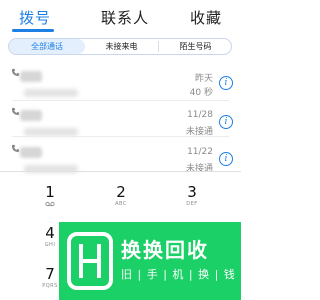  I want to click on dialpad-key-1: 1, so click(50, 195).